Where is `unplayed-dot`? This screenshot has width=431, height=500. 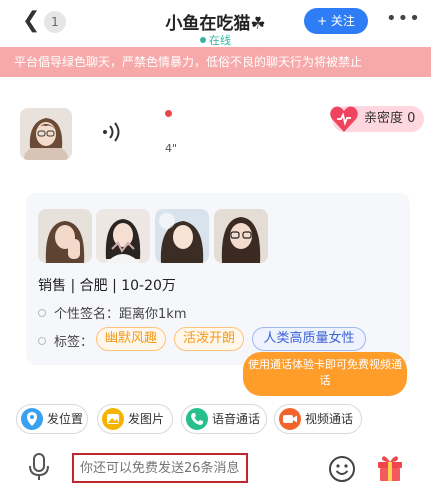 unplayed-dot is located at coordinates (168, 113).